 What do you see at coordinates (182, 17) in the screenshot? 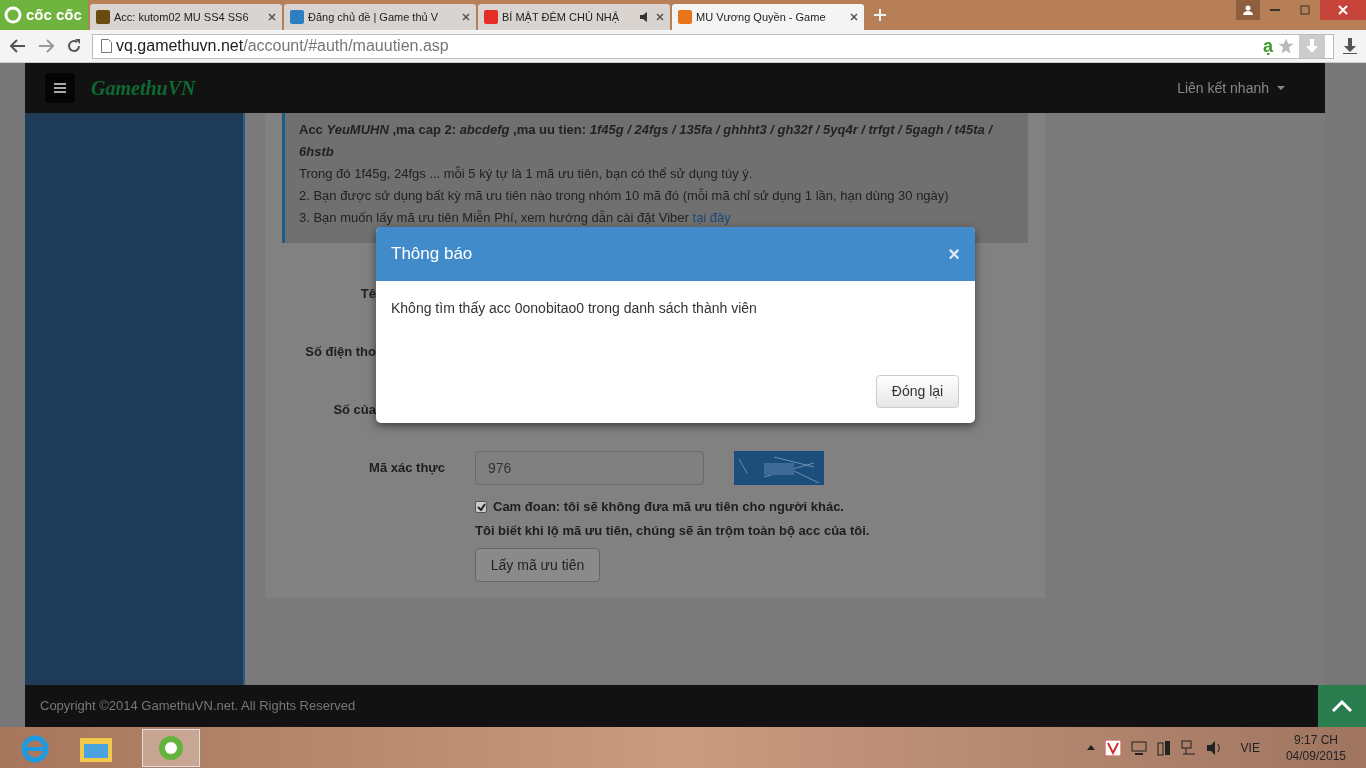
I see `tab-title: Acc: kutom02 MU SS4 SS6` at bounding box center [182, 17].